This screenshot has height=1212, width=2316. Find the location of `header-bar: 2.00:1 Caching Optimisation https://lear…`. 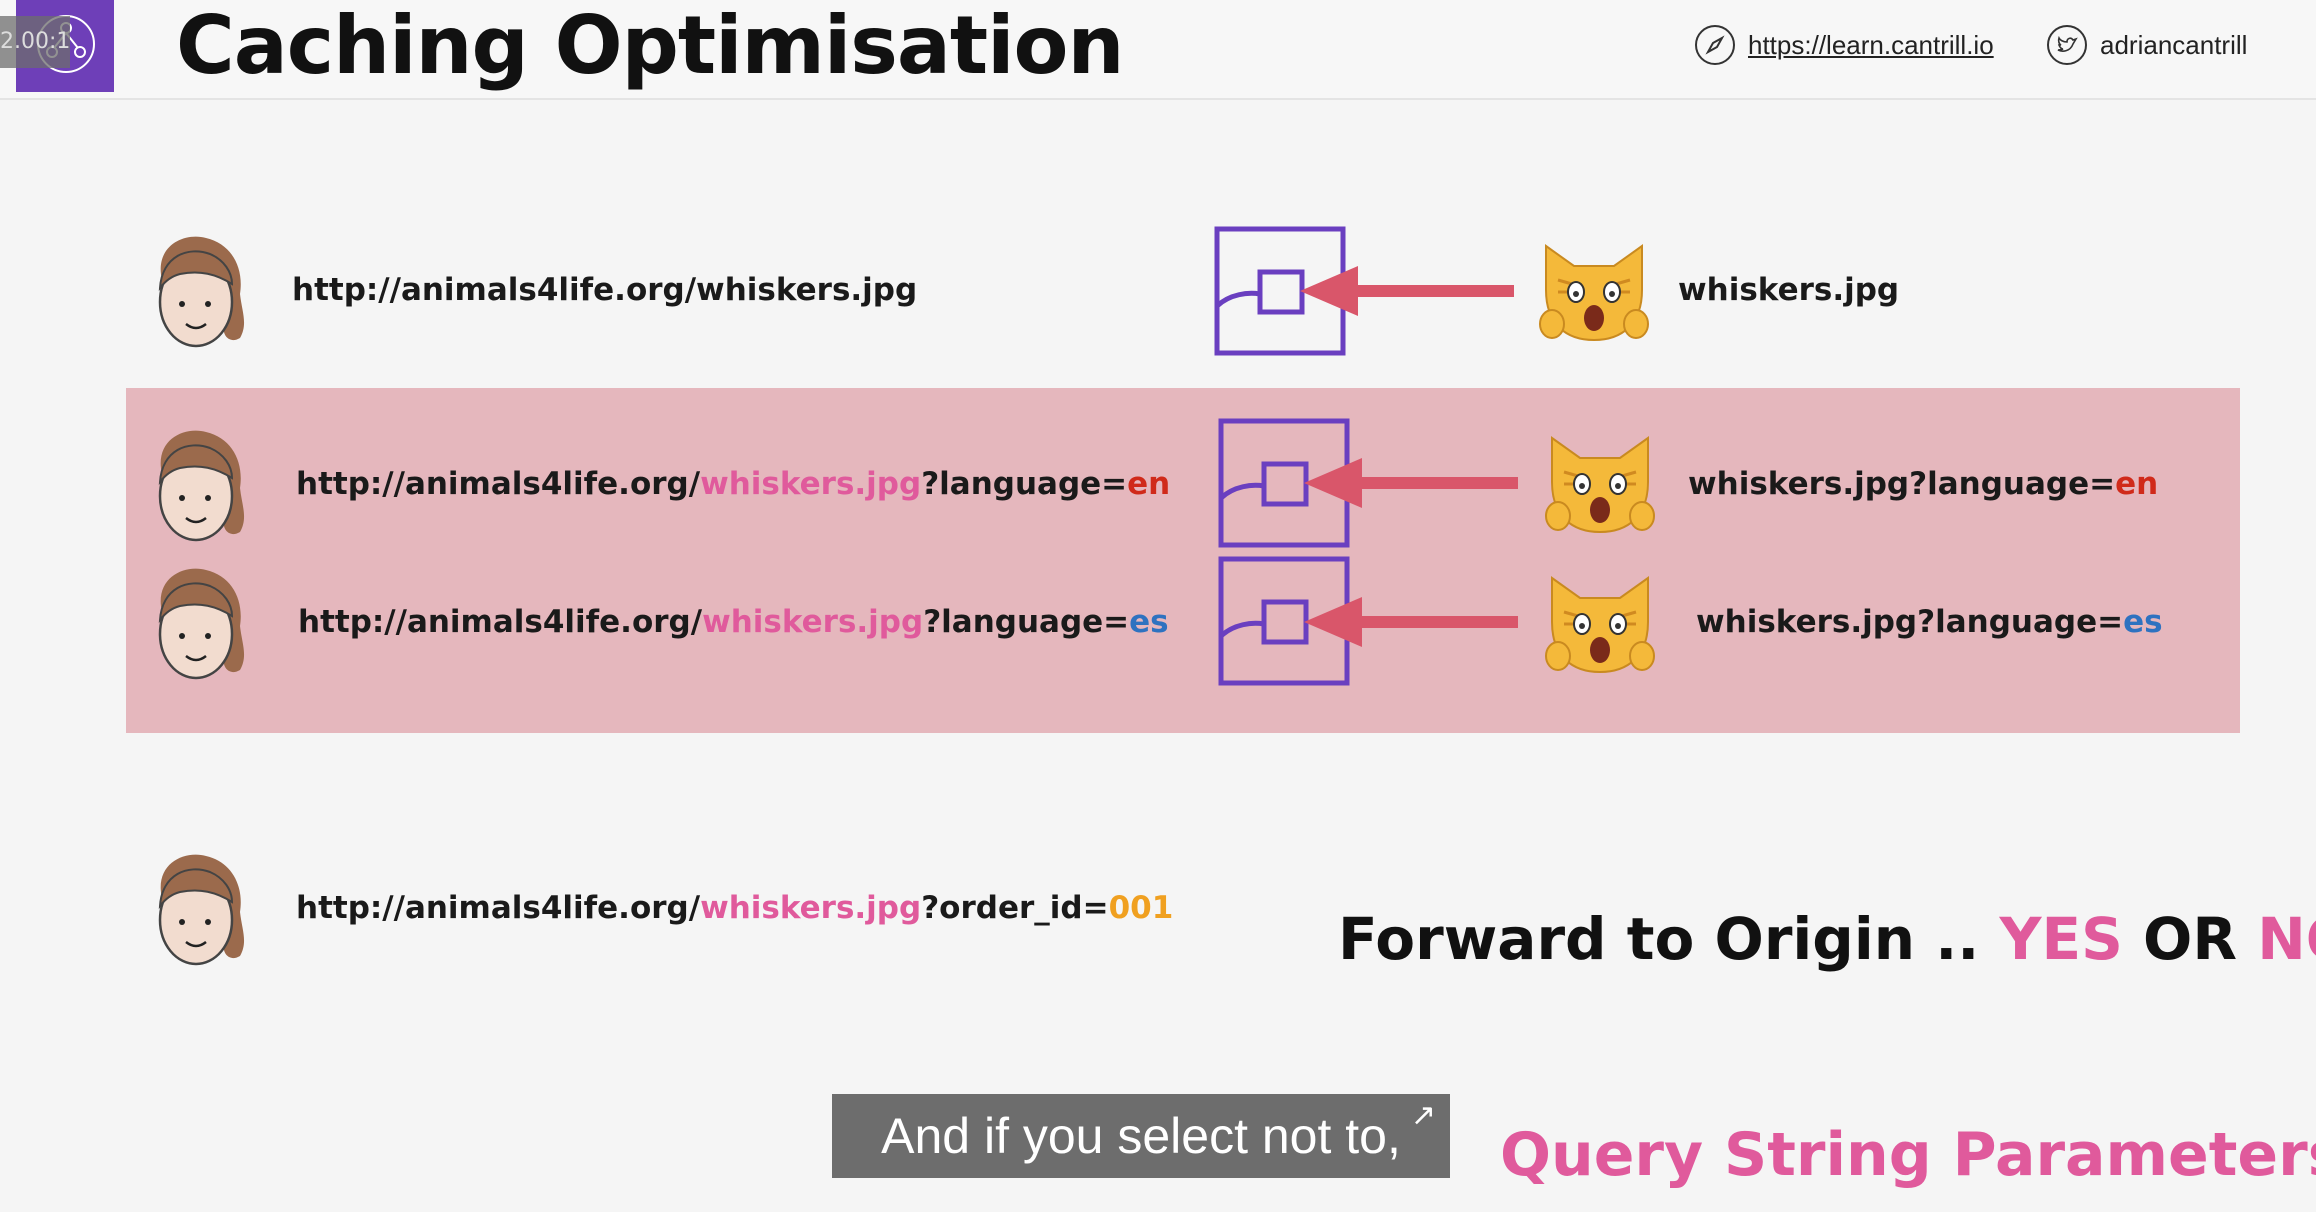

header-bar: 2.00:1 Caching Optimisation https://lear… is located at coordinates (1158, 50).